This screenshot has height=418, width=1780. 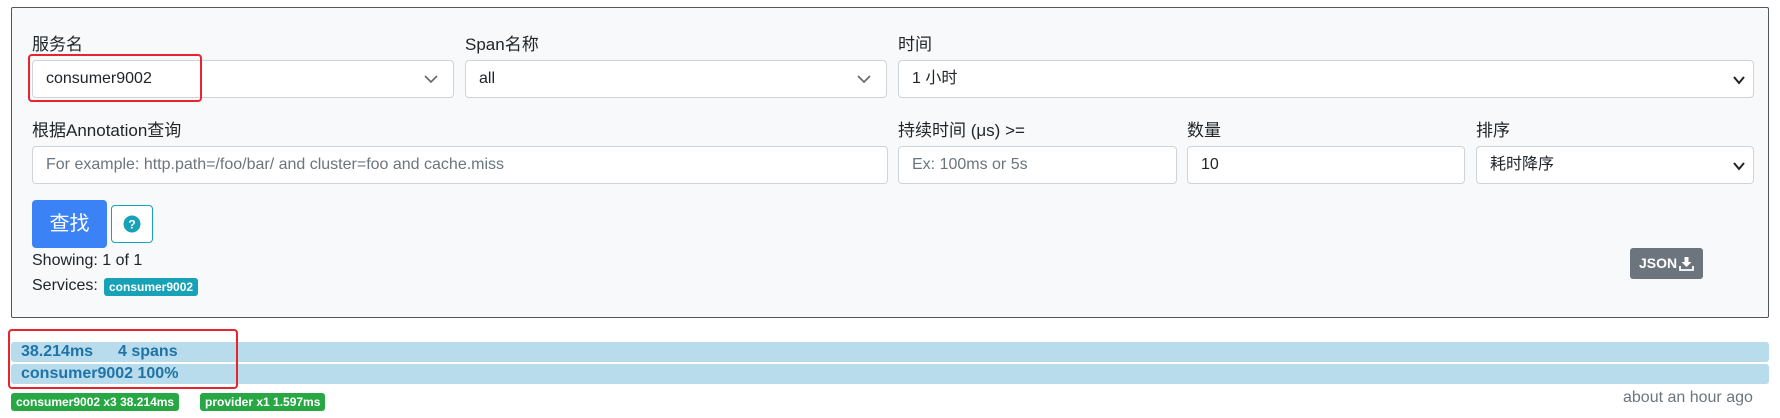 I want to click on time-select-value: 1 小时, so click(x=935, y=78).